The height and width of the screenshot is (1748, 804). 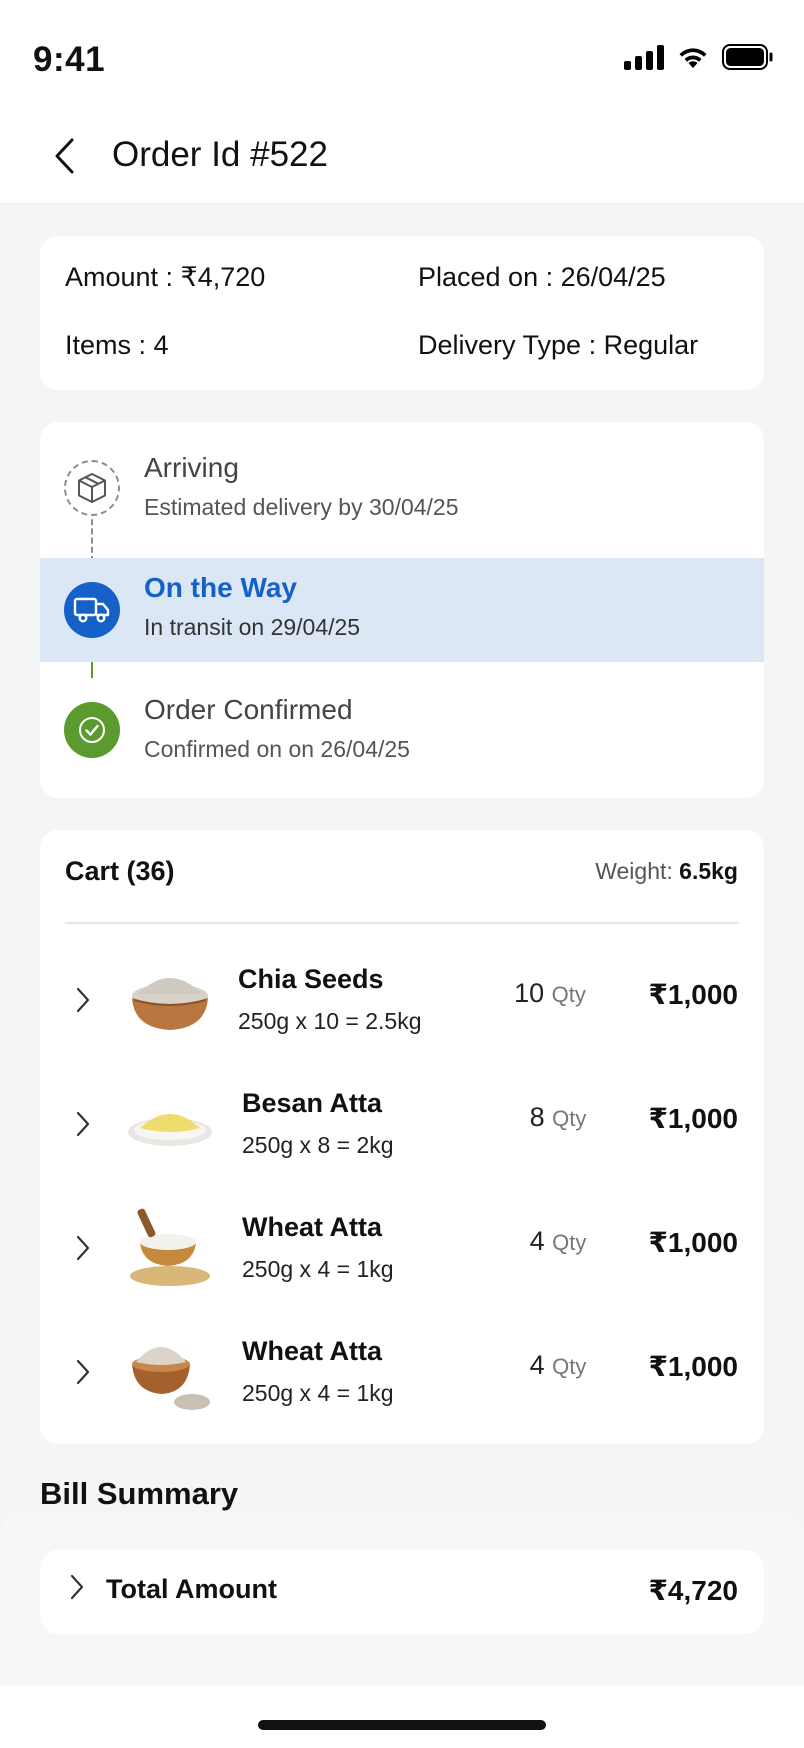 I want to click on box-icon, so click(x=92, y=488).